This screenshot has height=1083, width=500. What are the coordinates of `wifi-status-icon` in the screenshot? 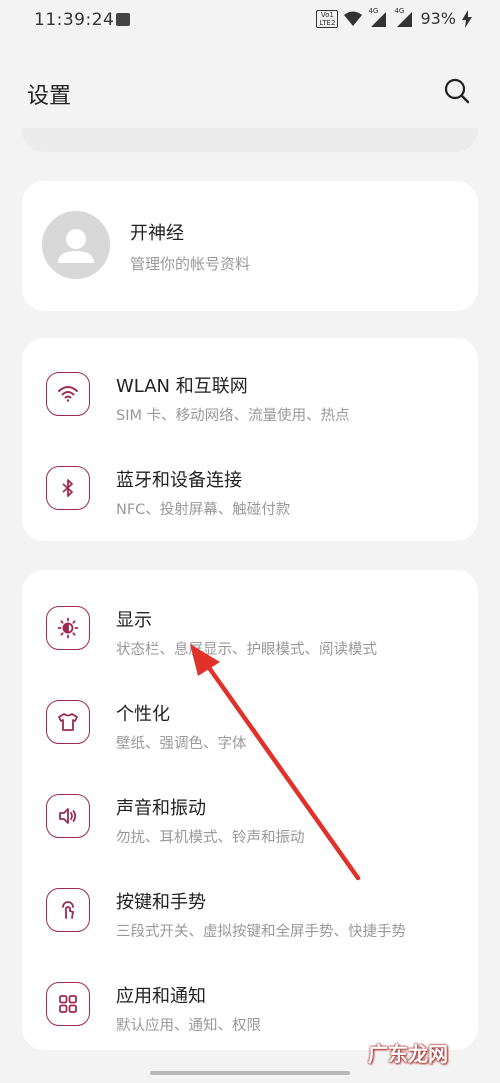 It's located at (353, 18).